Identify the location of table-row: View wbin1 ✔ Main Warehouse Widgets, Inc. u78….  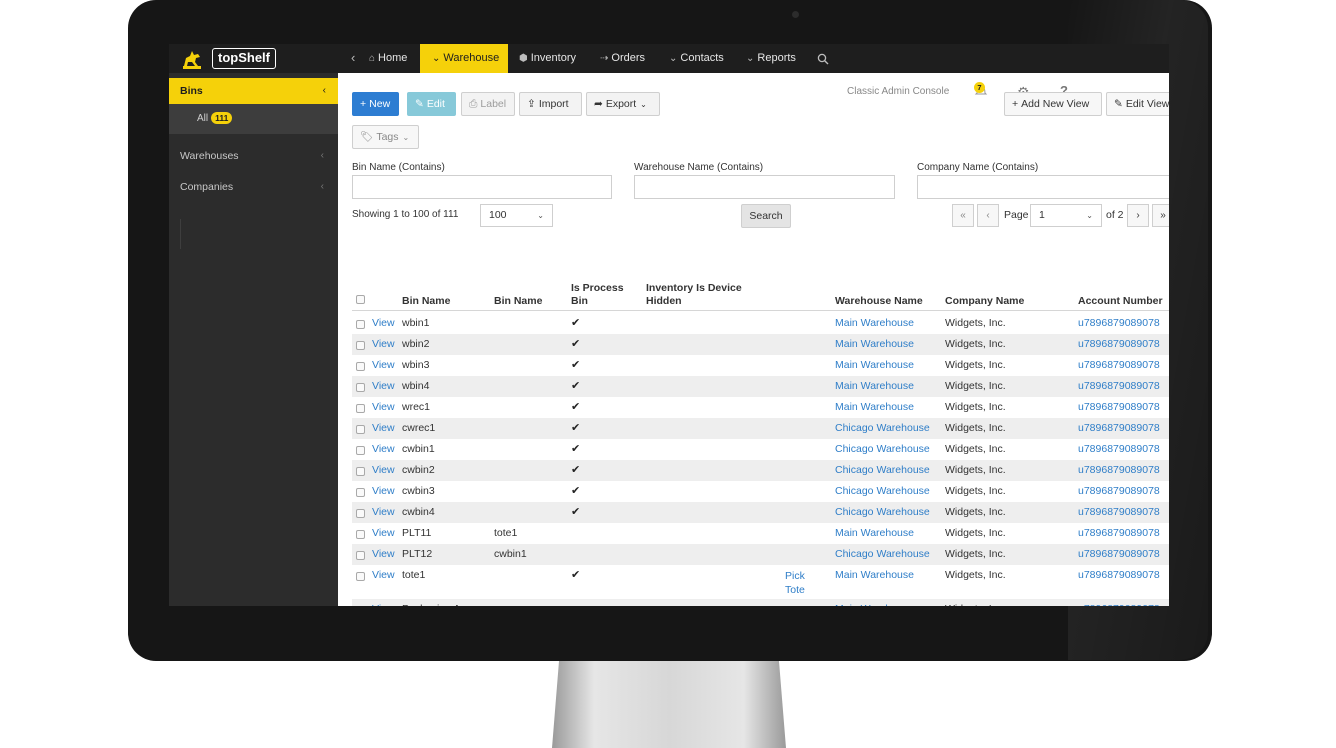
(760, 323).